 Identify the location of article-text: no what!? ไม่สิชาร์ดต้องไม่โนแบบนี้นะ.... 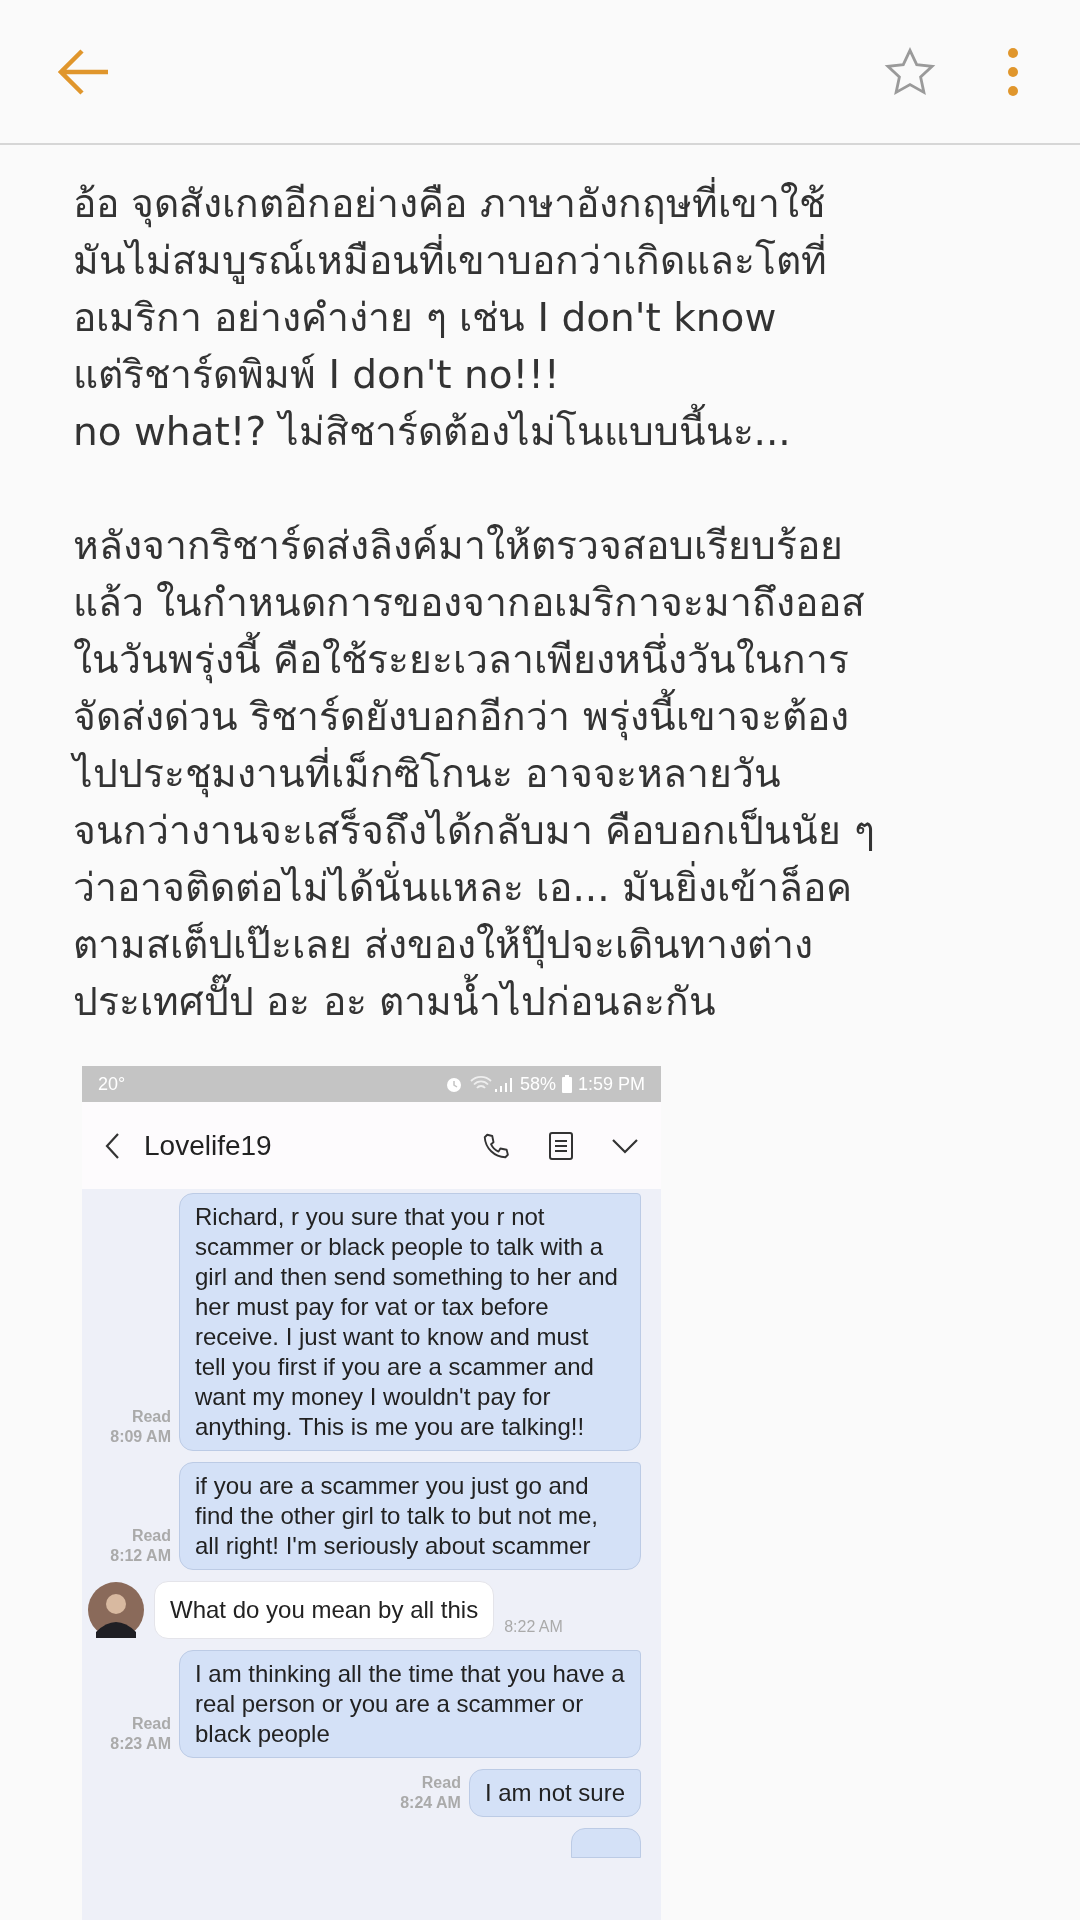
(432, 431).